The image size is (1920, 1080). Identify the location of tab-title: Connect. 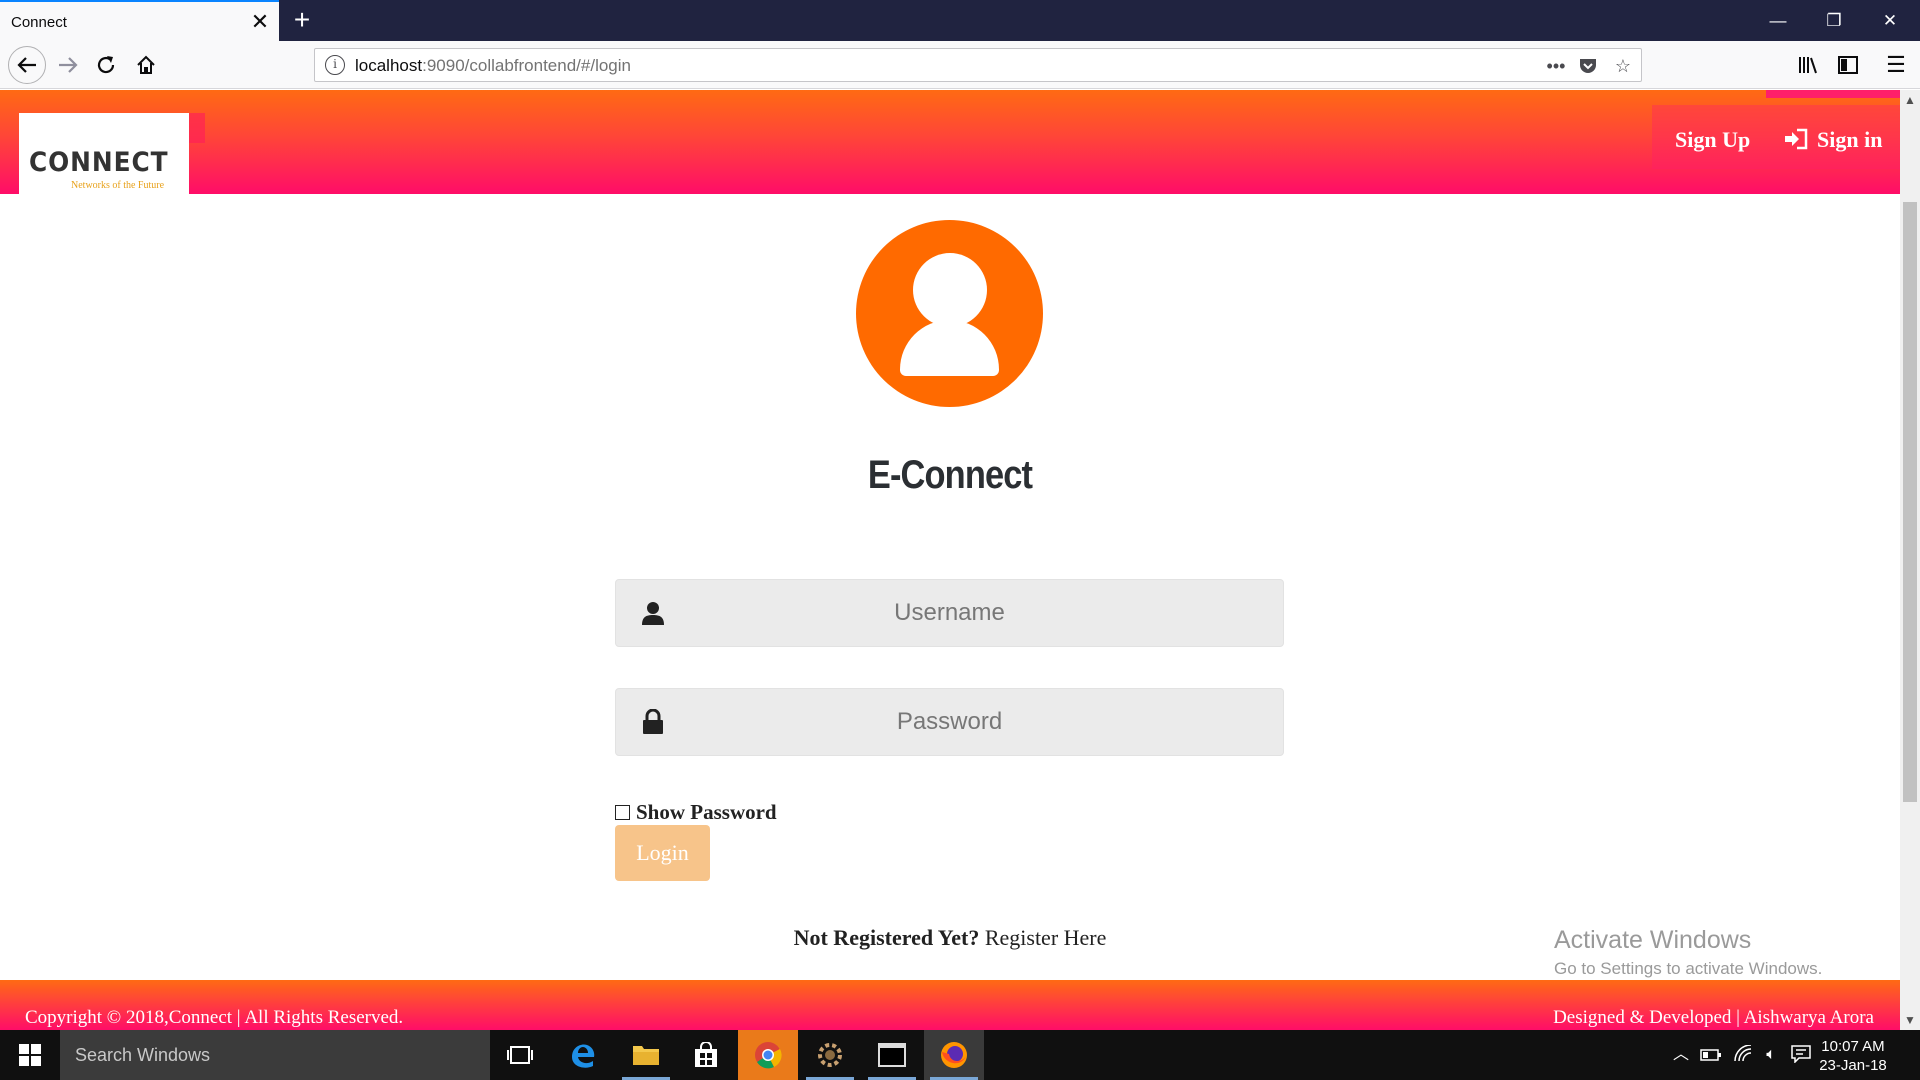
(39, 22).